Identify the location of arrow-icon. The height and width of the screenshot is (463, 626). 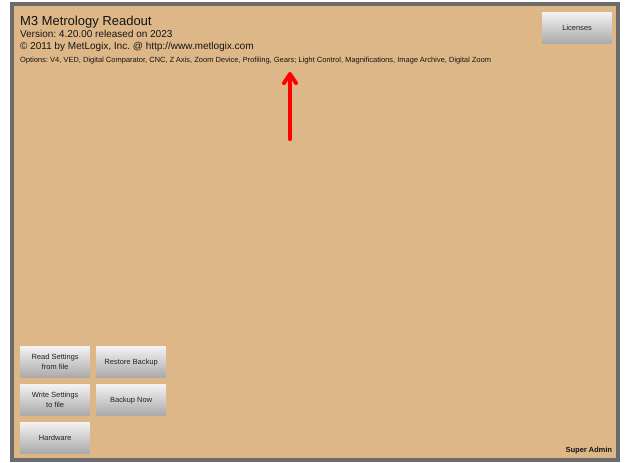
(290, 106).